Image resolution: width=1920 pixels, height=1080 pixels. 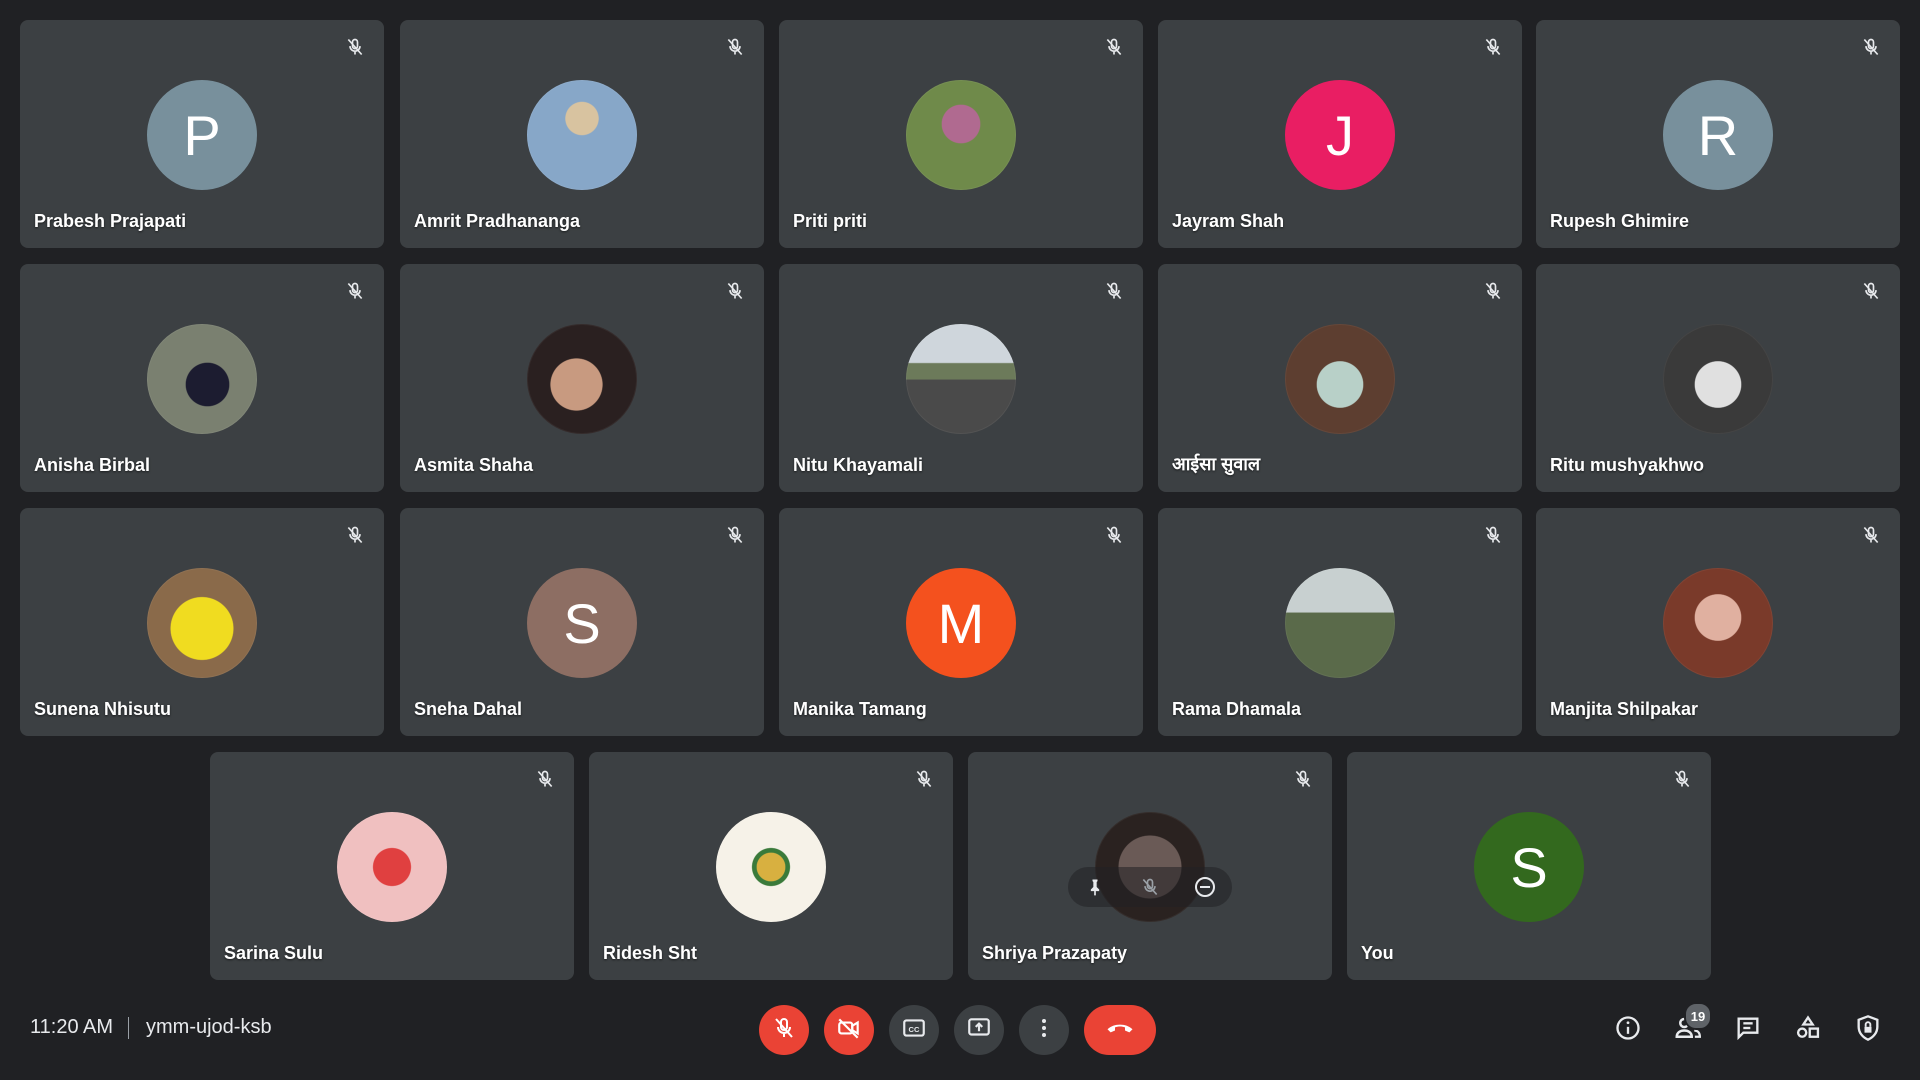 I want to click on people-count-badge: 19, so click(x=1698, y=1016).